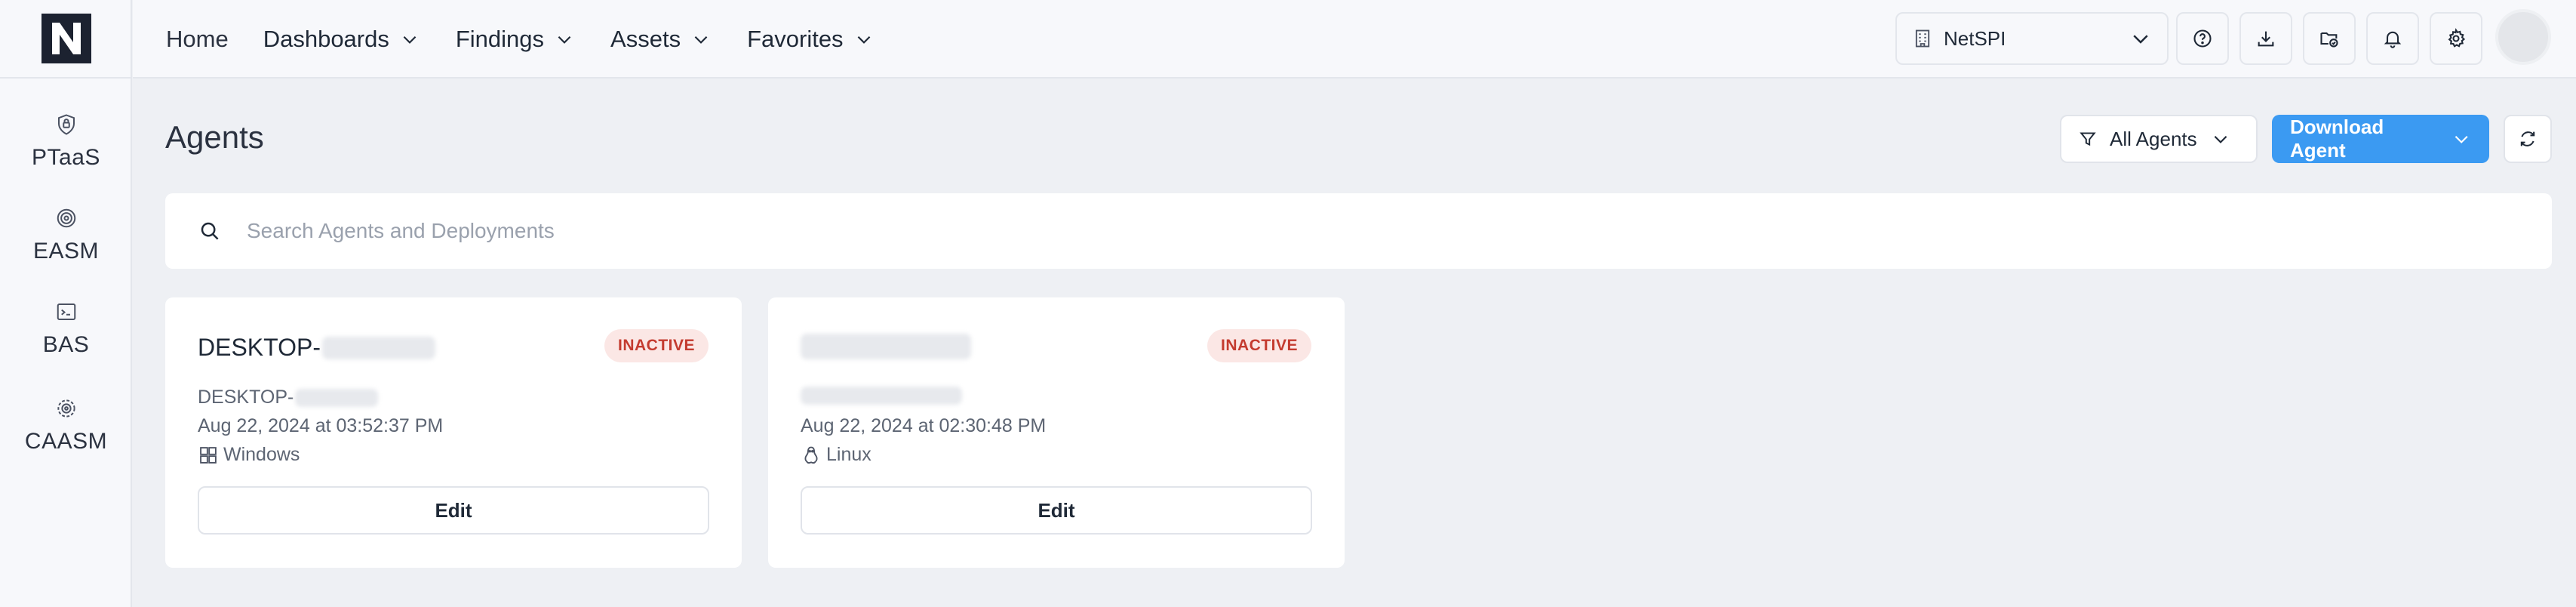  Describe the element at coordinates (1922, 38) in the screenshot. I see `building-icon` at that location.